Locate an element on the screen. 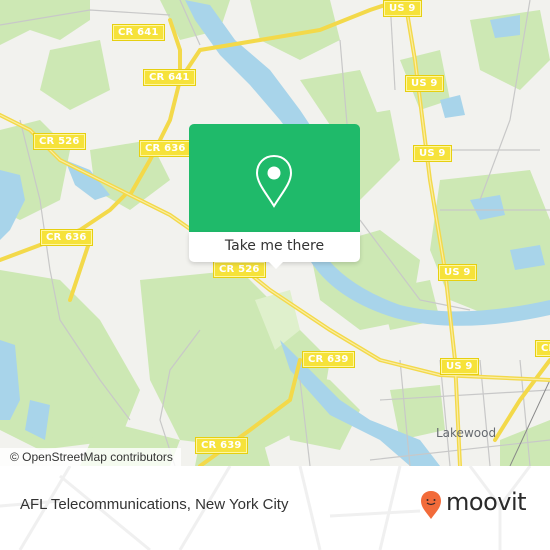 Image resolution: width=550 pixels, height=550 pixels. take-me-there-button: Take me there is located at coordinates (274, 247).